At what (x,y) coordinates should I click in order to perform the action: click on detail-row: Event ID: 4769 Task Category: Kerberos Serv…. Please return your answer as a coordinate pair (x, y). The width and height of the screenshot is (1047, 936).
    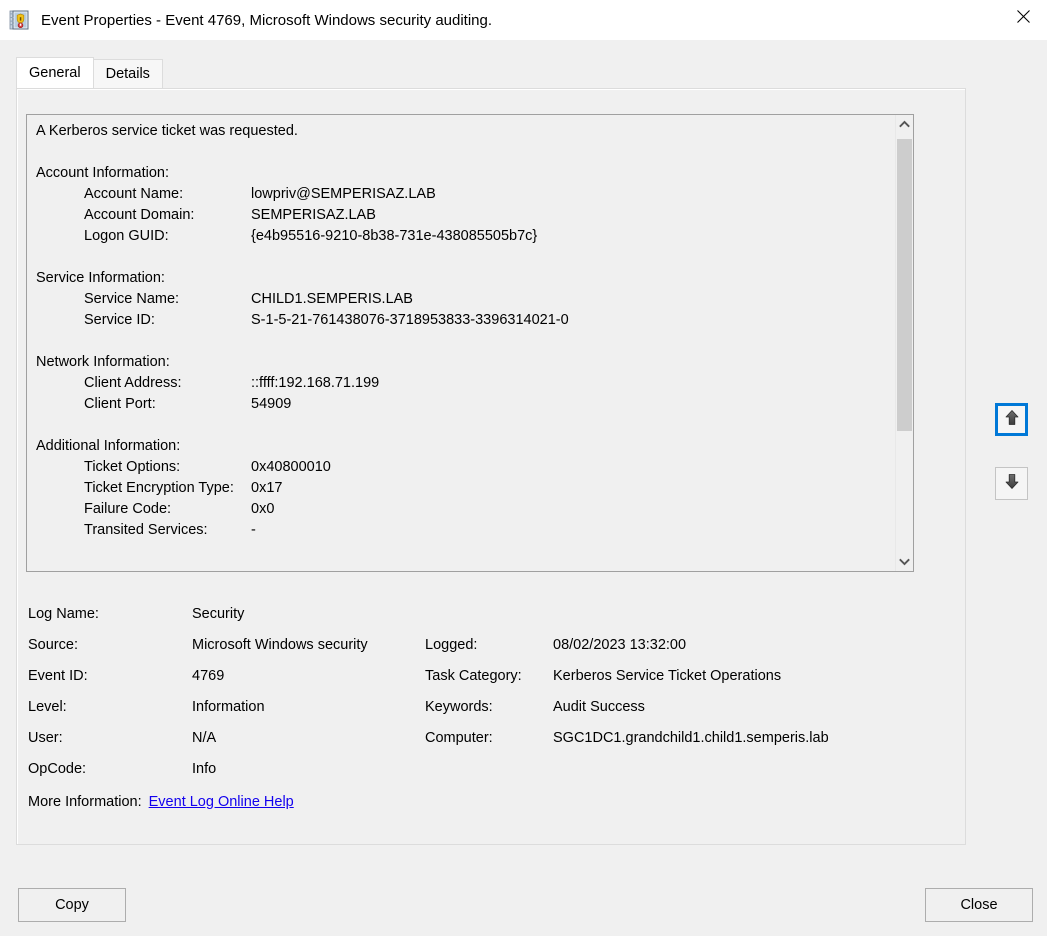
    Looking at the image, I should click on (478, 675).